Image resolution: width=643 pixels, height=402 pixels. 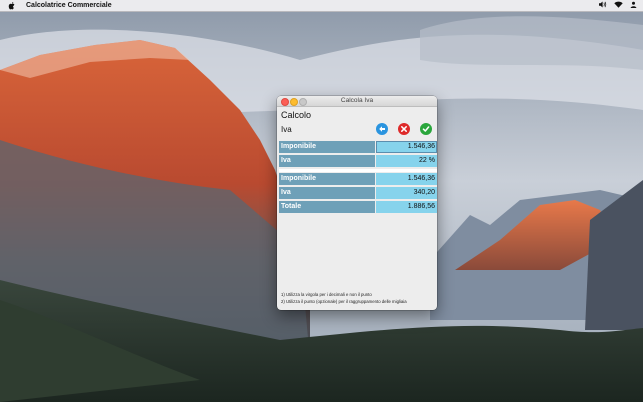 I want to click on wifi-icon, so click(x=618, y=4).